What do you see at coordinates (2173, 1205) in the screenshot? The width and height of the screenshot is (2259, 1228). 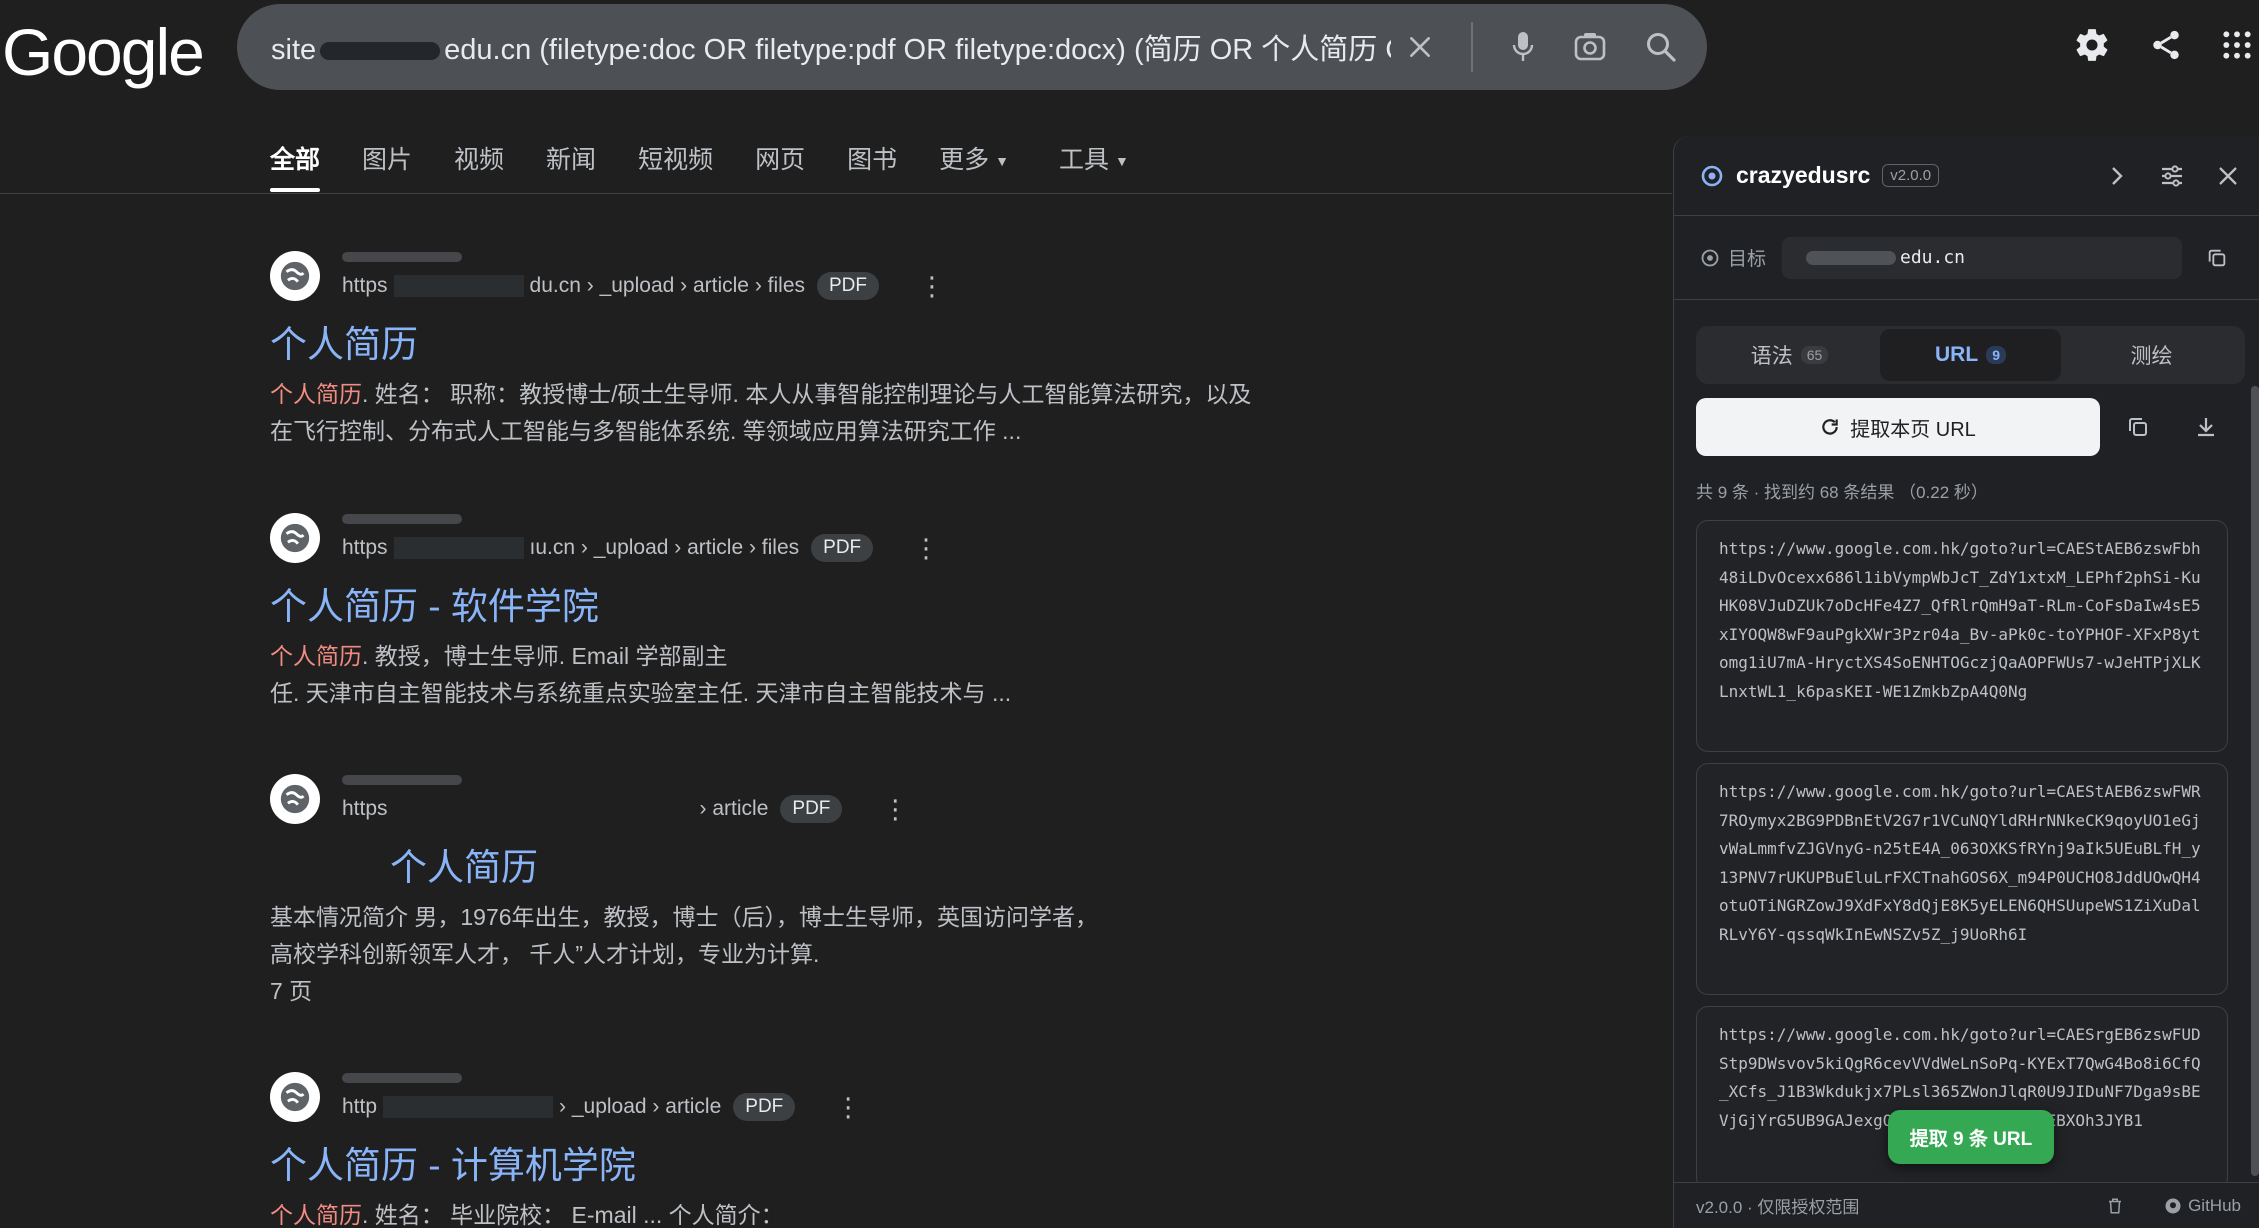 I see `github-icon` at bounding box center [2173, 1205].